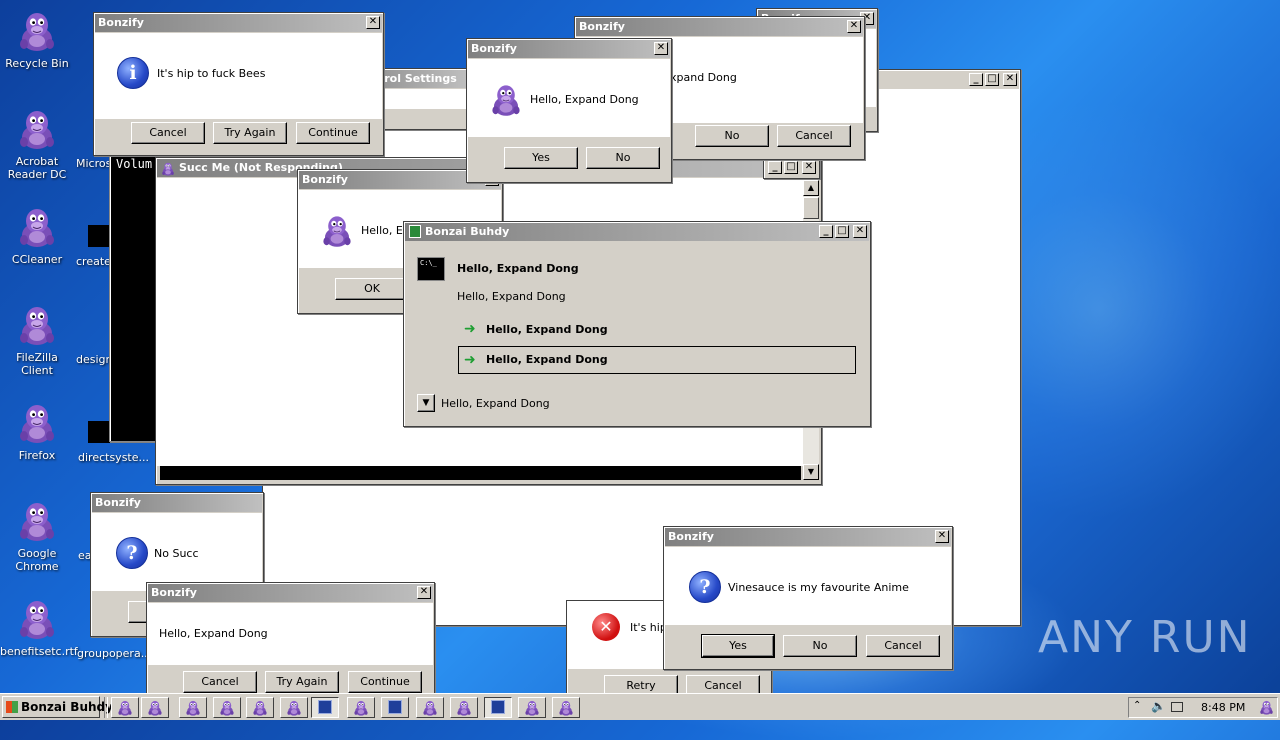 Image resolution: width=1280 pixels, height=740 pixels. What do you see at coordinates (106, 707) in the screenshot?
I see `taskbar-divider` at bounding box center [106, 707].